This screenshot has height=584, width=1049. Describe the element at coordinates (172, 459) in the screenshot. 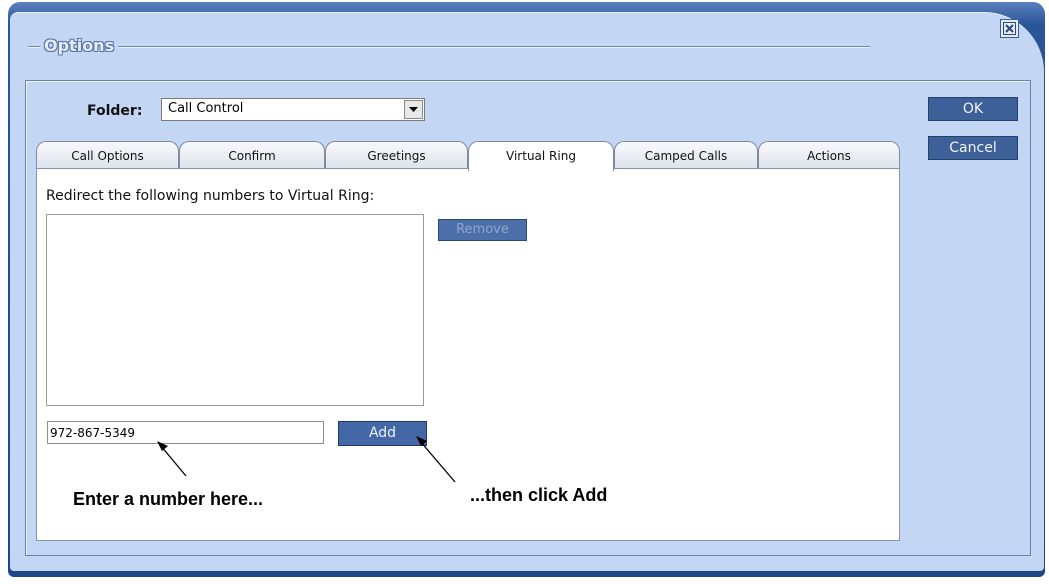

I see `arrow-to-input` at that location.